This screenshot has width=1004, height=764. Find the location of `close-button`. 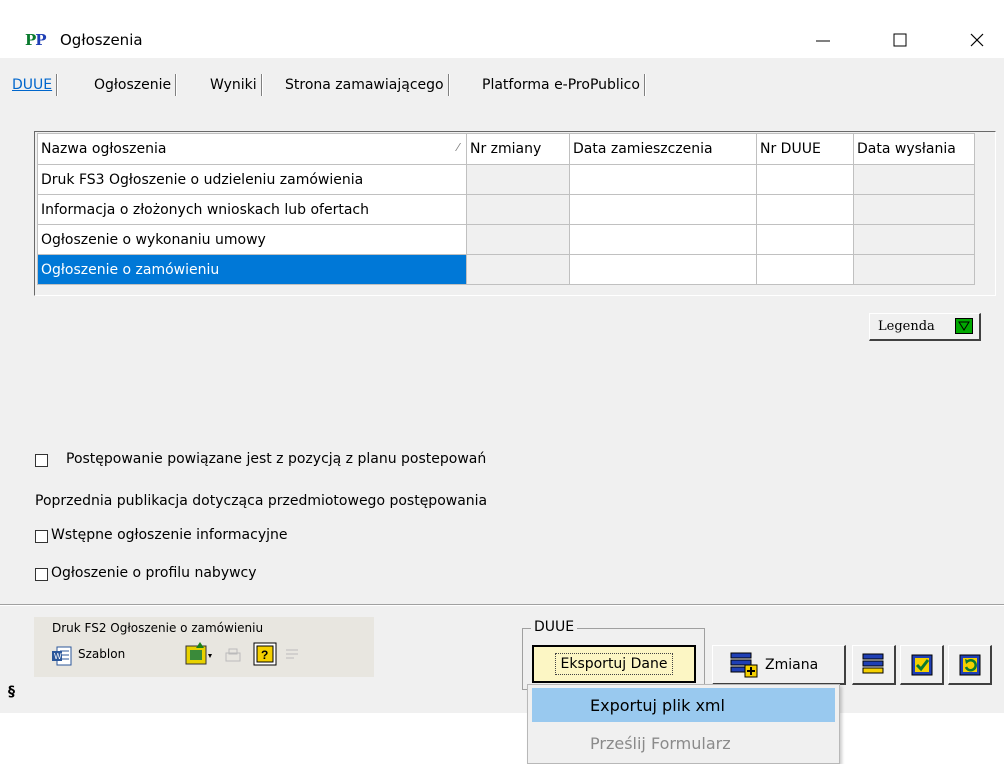

close-button is located at coordinates (977, 40).